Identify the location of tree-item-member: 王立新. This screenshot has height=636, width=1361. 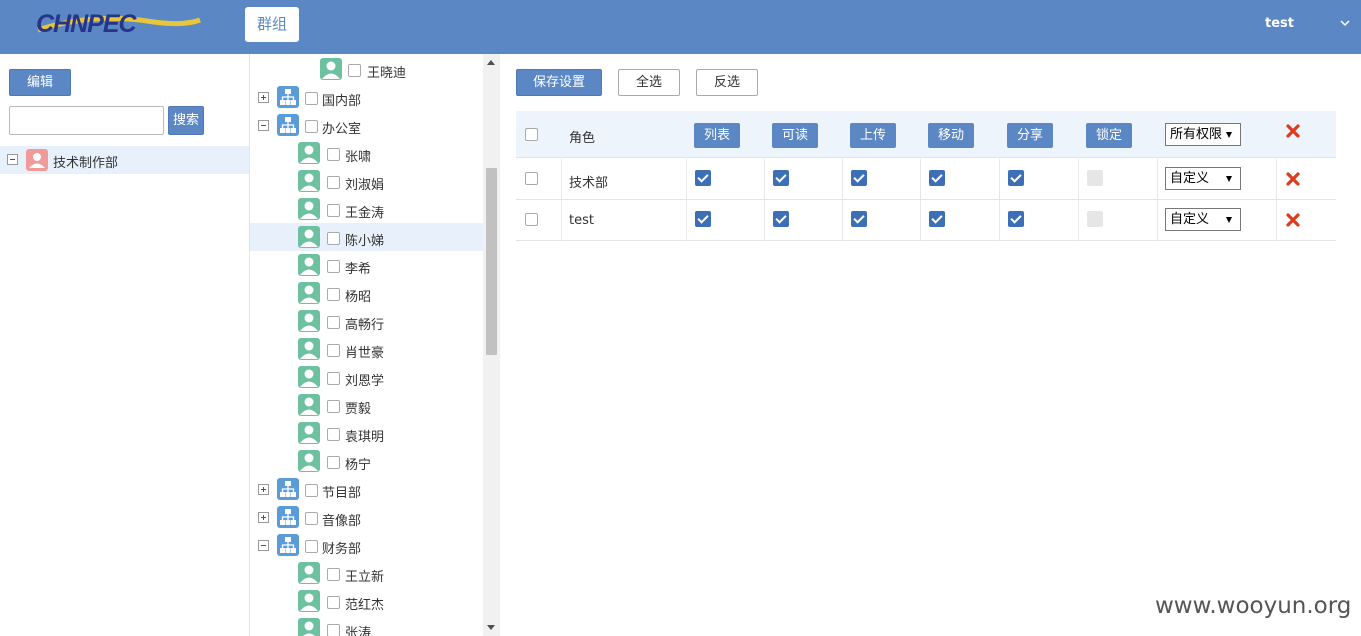
(366, 573).